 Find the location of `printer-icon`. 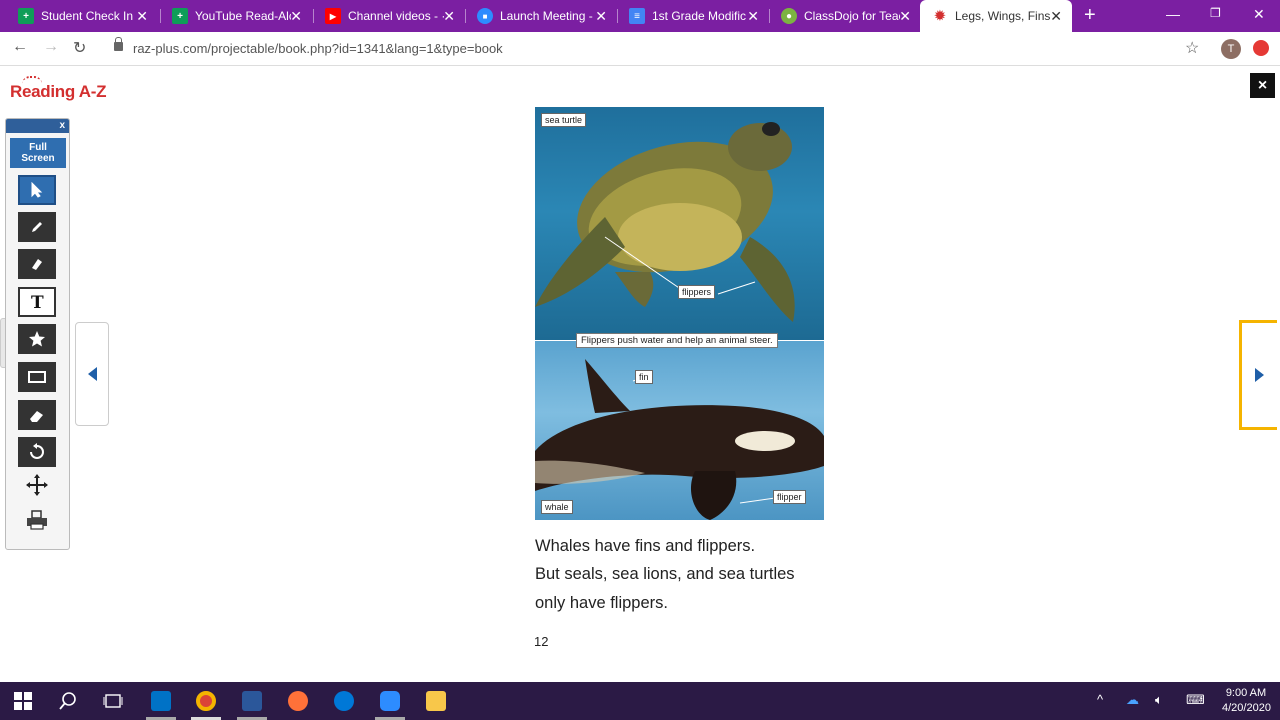

printer-icon is located at coordinates (37, 520).